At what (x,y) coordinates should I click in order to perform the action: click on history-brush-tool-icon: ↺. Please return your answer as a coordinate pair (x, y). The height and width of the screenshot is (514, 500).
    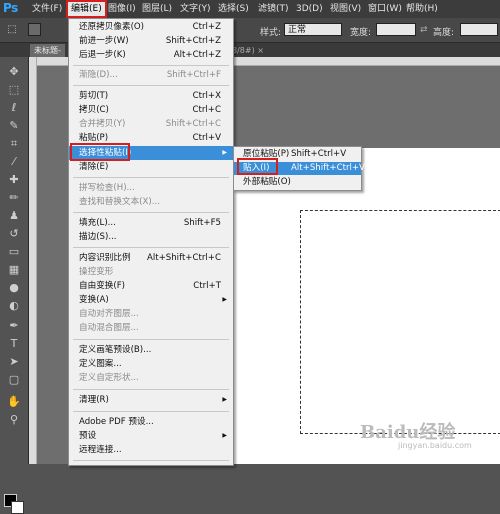
    Looking at the image, I should click on (14, 234).